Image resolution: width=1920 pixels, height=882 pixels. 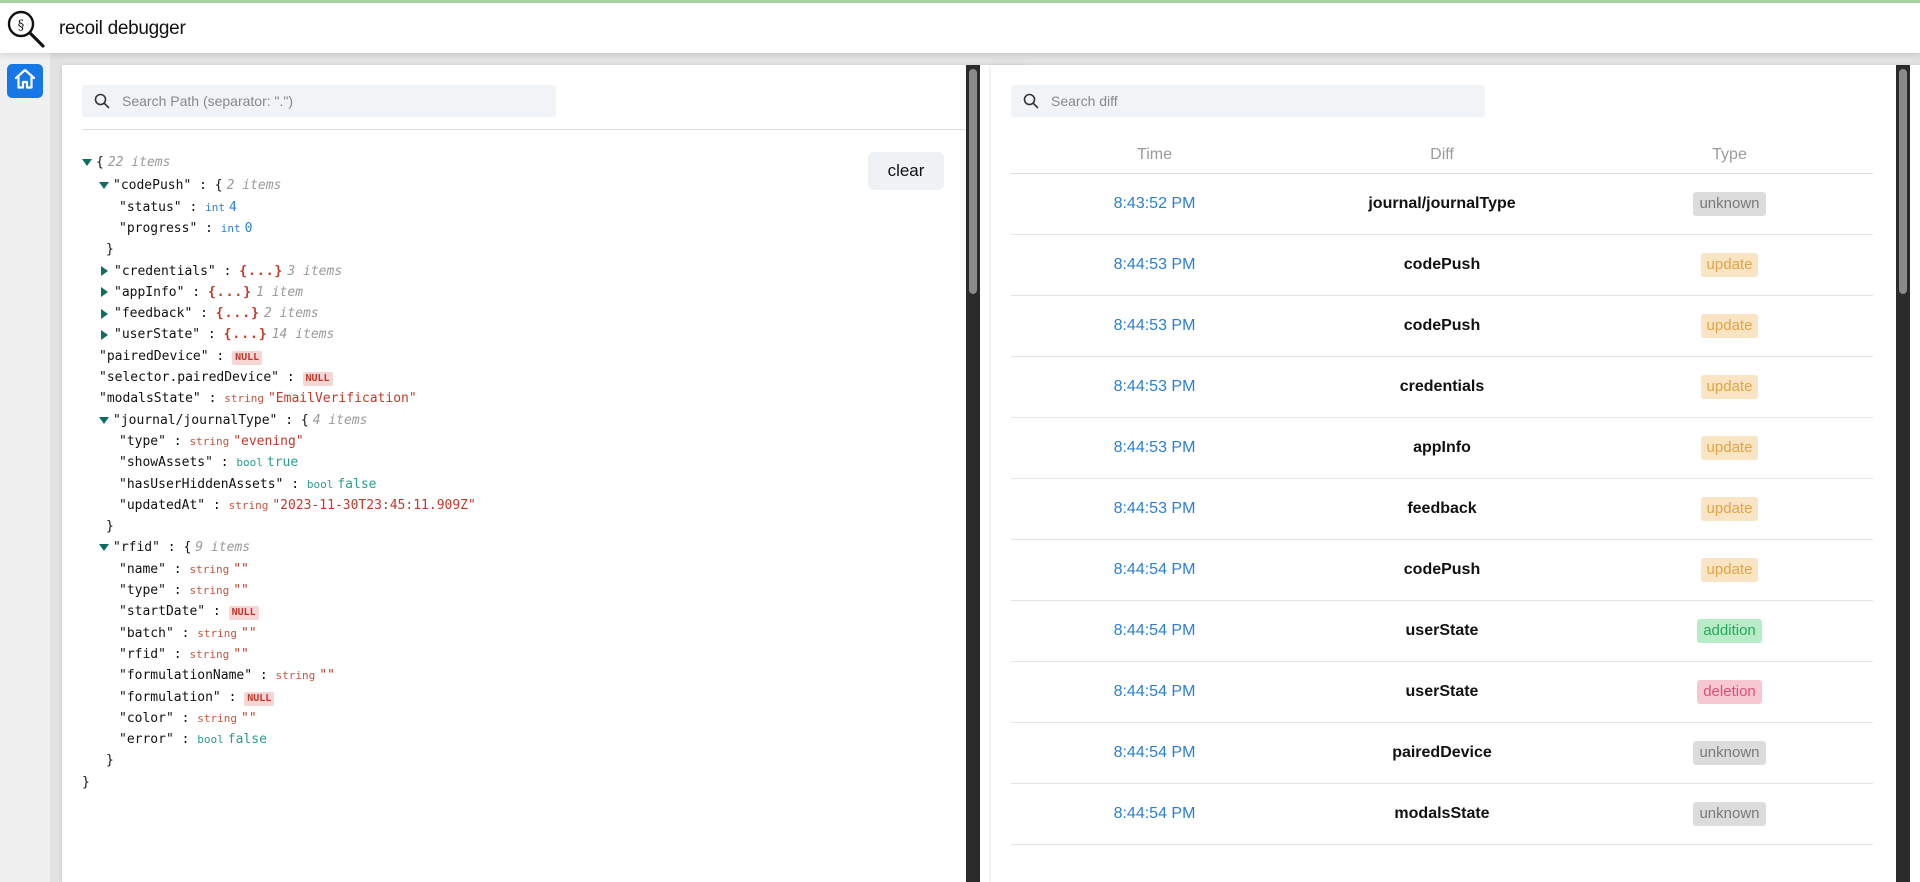 I want to click on tree-key: "rfid", so click(x=136, y=548).